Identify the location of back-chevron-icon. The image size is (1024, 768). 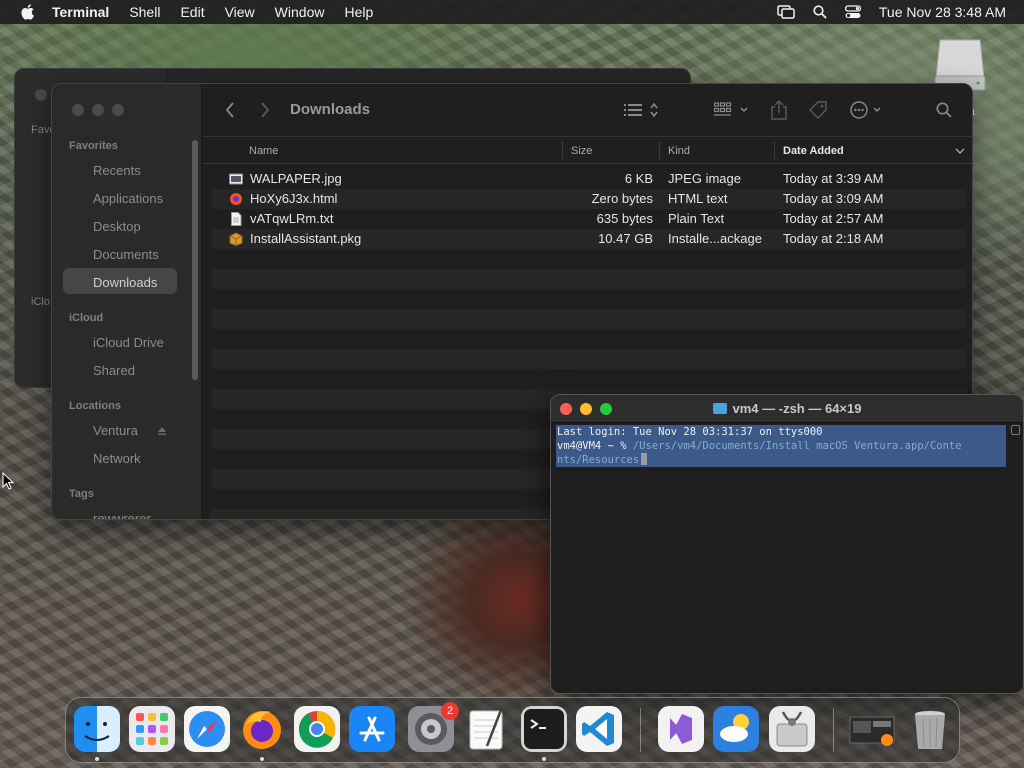
(230, 110).